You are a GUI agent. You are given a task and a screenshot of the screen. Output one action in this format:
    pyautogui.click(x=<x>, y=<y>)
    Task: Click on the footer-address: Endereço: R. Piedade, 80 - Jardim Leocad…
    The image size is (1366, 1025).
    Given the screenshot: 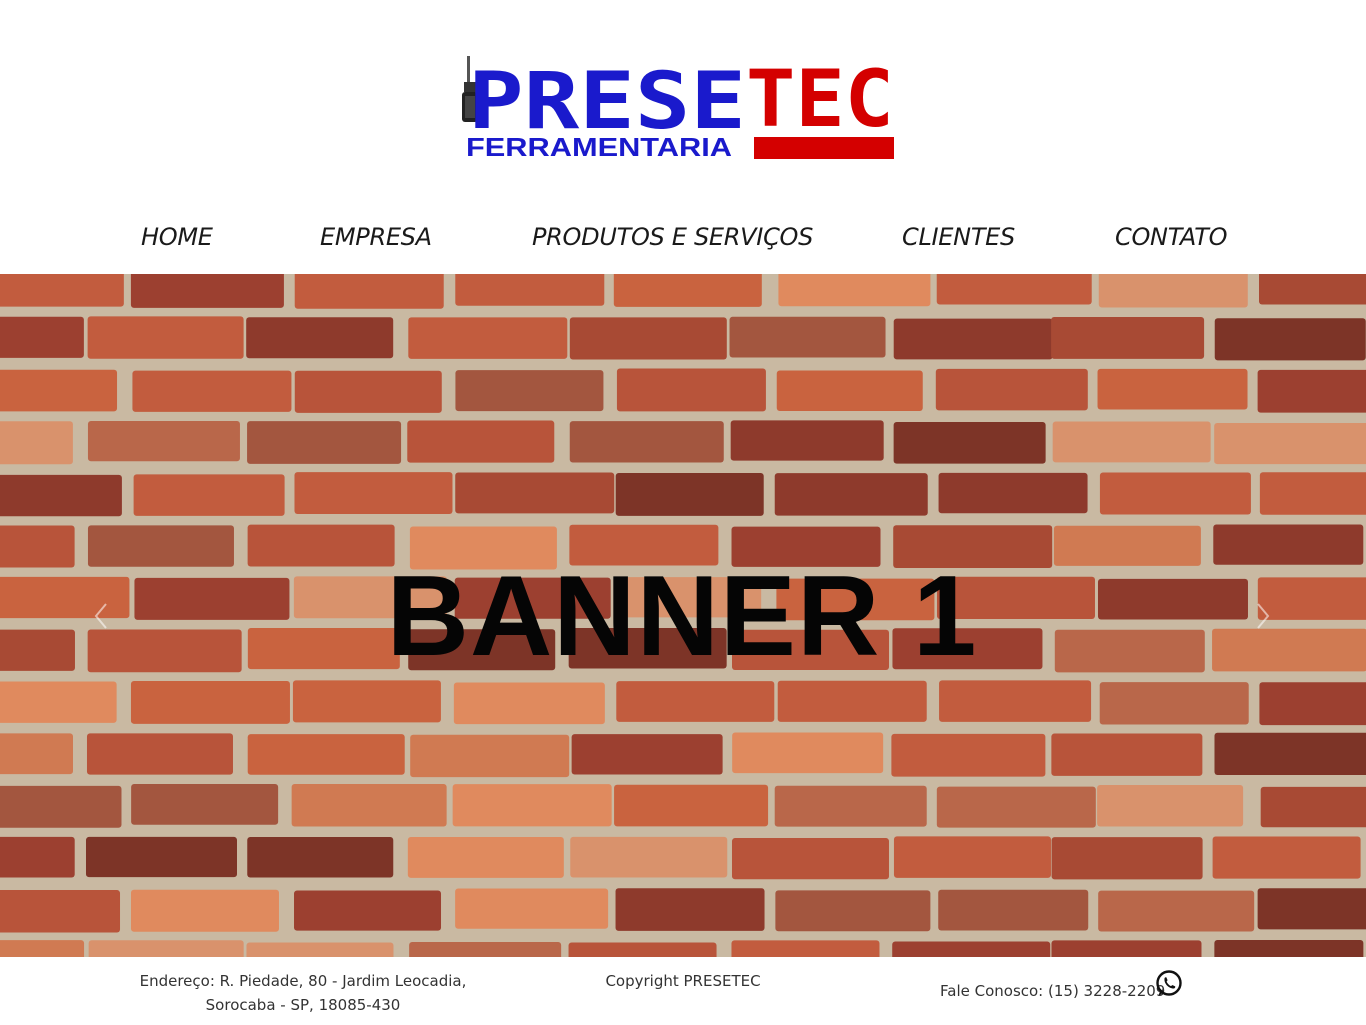 What is the action you would take?
    pyautogui.click(x=303, y=993)
    